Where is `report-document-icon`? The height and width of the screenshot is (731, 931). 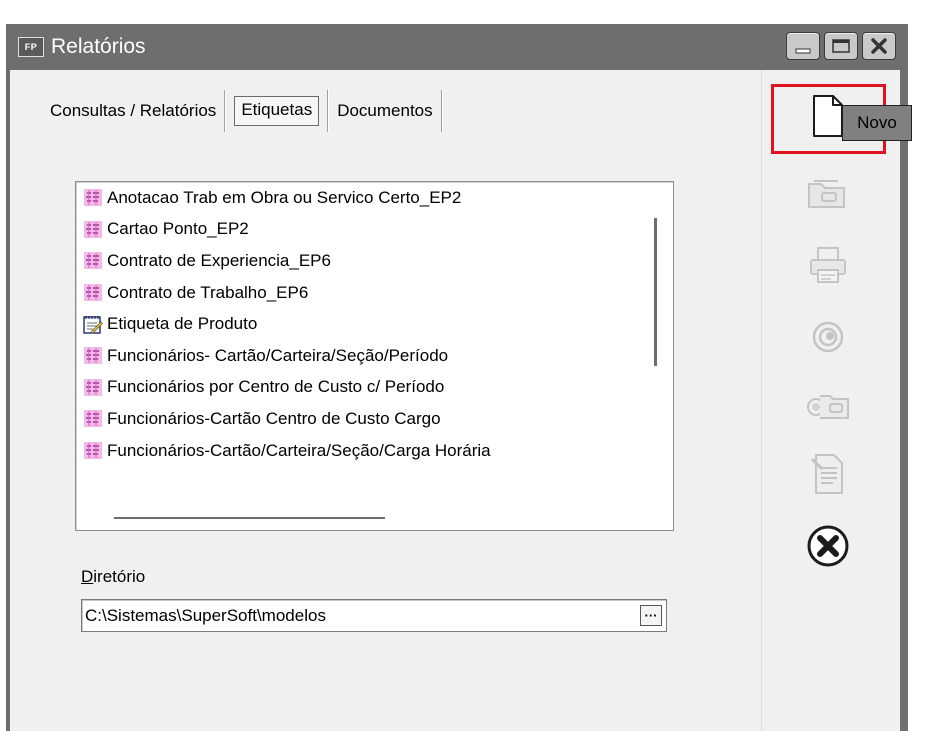
report-document-icon is located at coordinates (826, 474).